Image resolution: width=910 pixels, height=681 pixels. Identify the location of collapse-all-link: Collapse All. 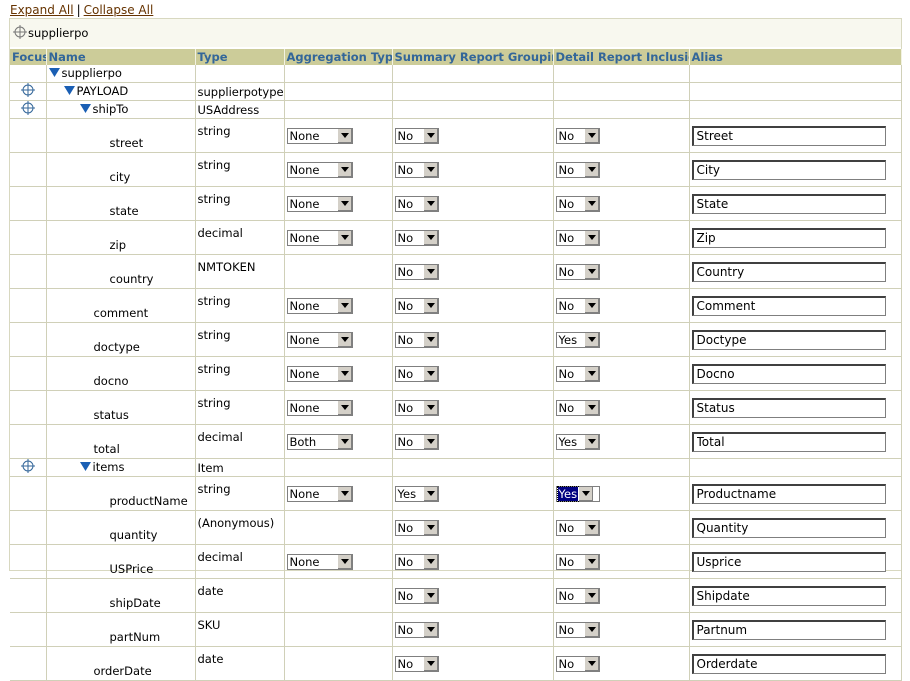
(119, 10).